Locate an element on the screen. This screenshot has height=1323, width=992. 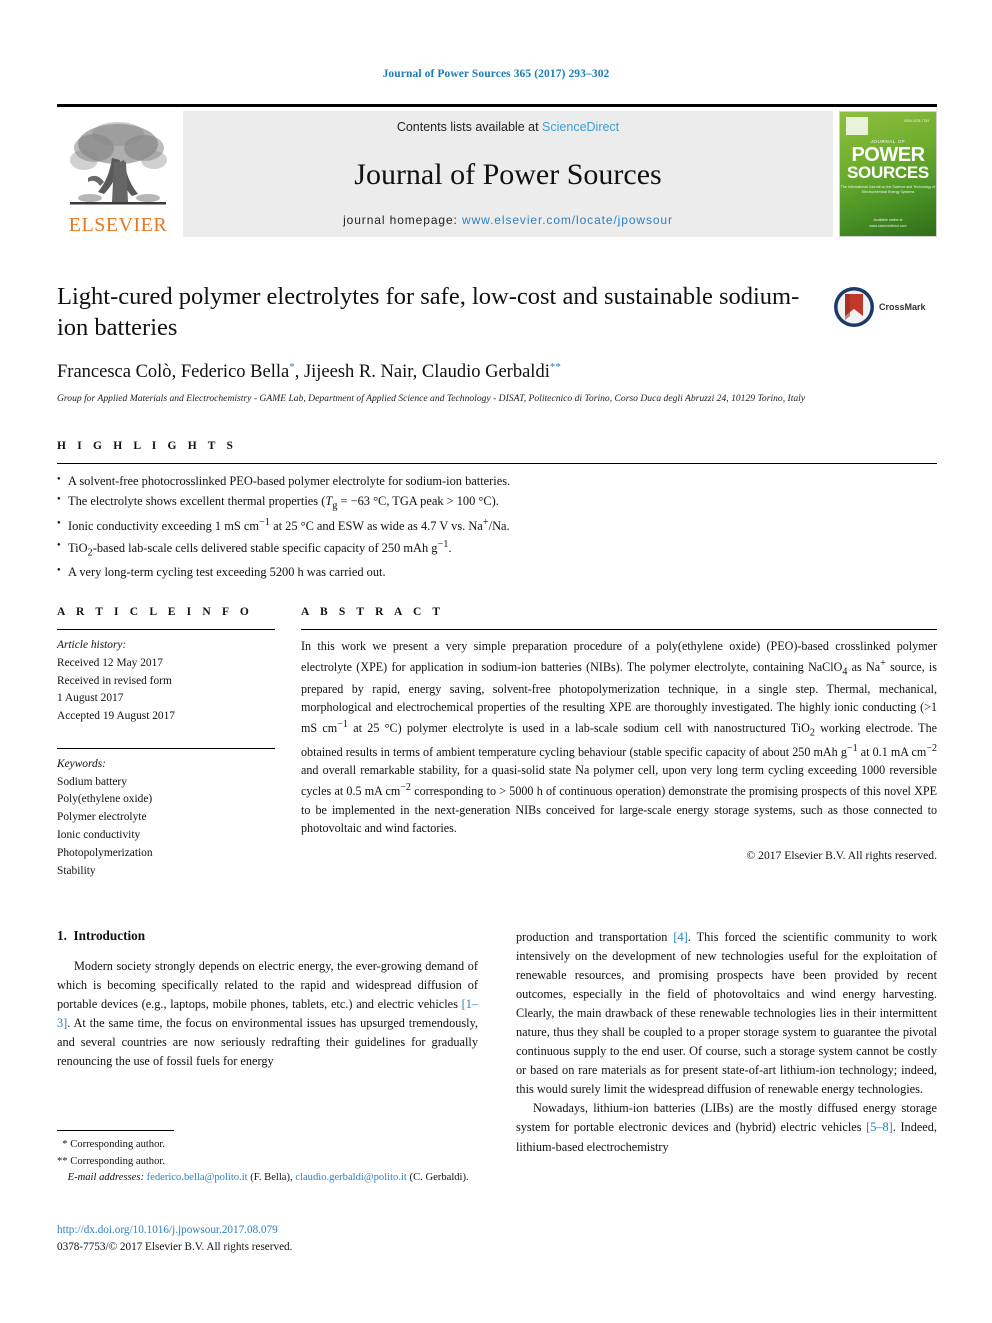
homepage-url-link: www.elsevier.com/locate/jpowsour is located at coordinates (567, 220).